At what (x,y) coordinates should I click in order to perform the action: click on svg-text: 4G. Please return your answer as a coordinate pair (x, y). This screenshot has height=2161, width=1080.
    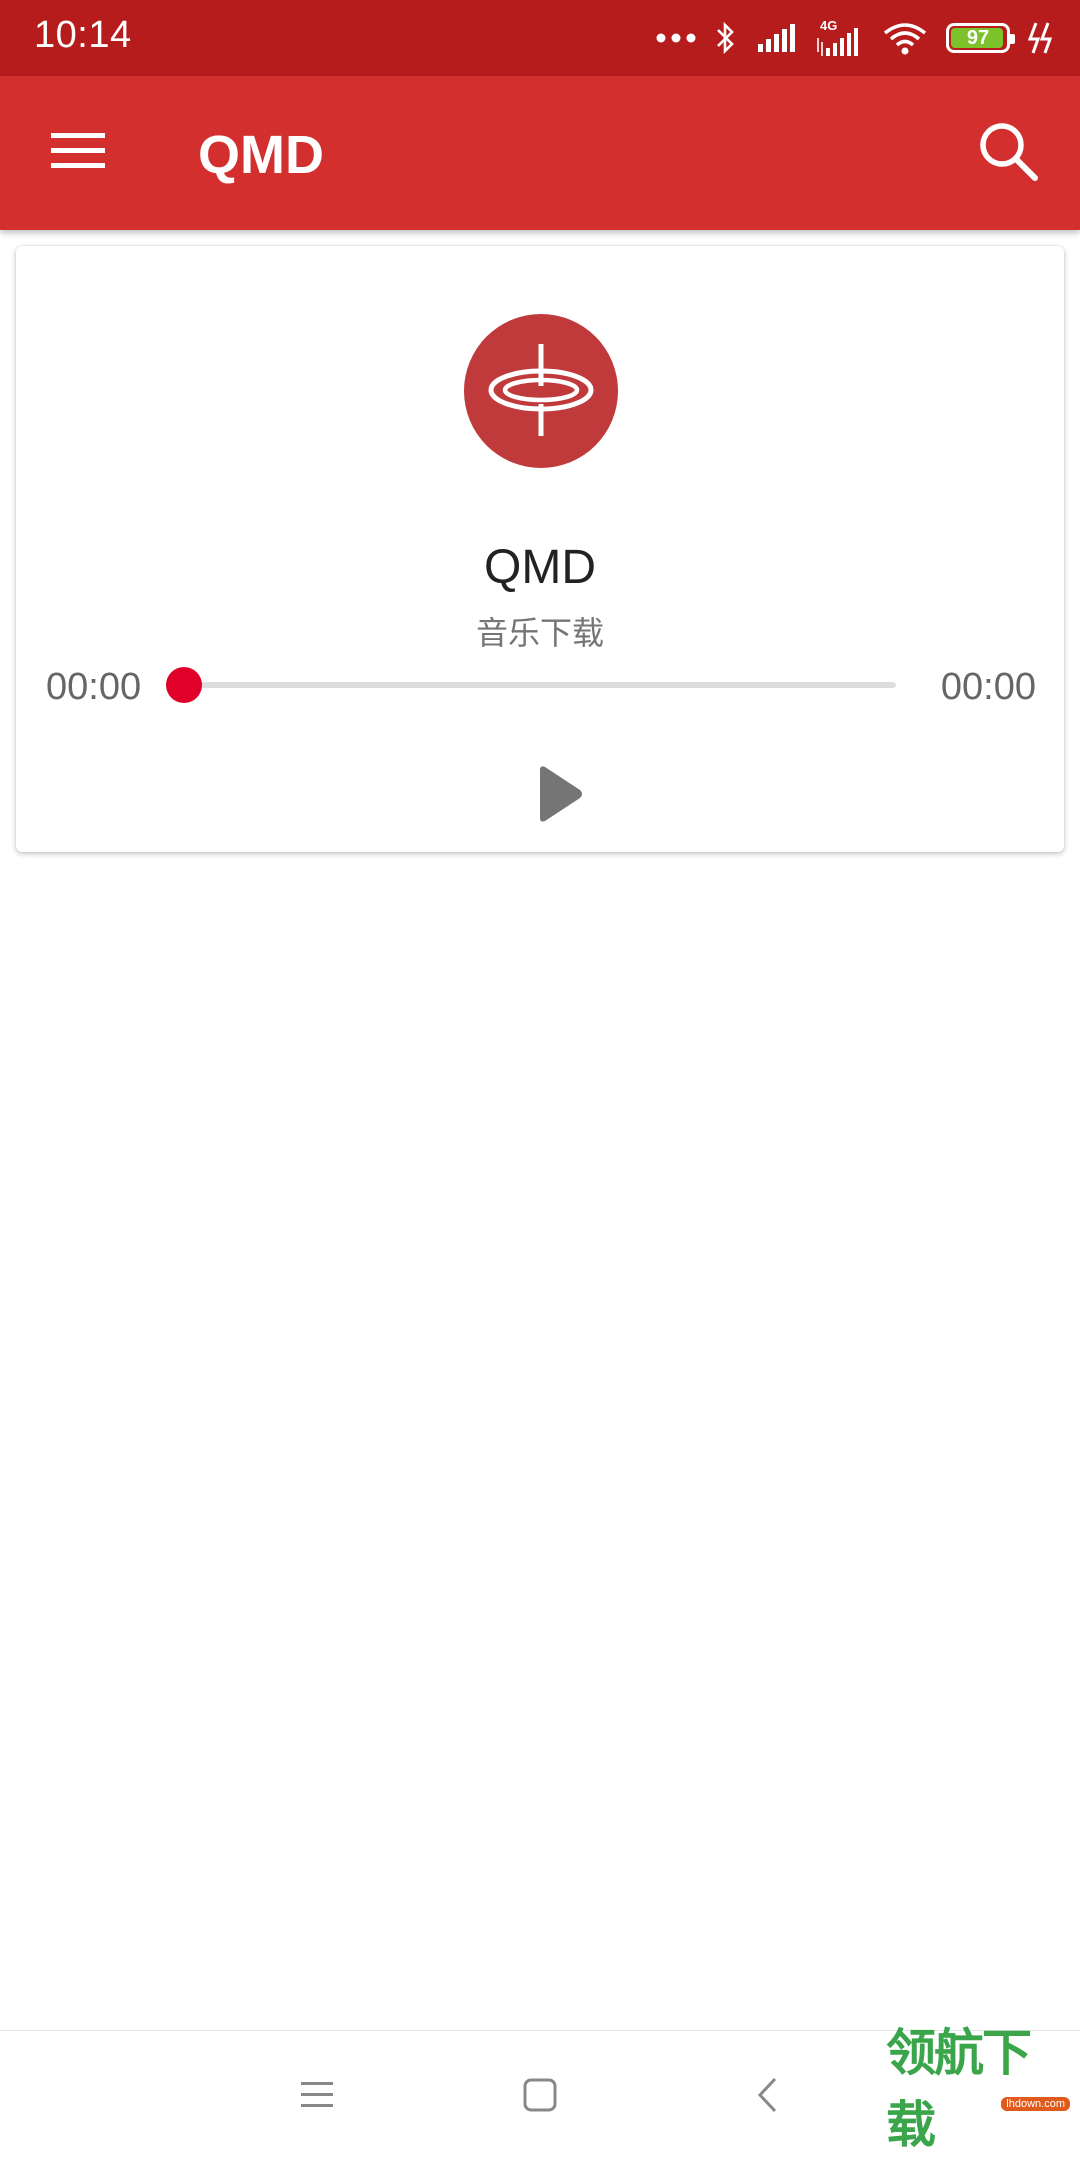
    Looking at the image, I should click on (828, 25).